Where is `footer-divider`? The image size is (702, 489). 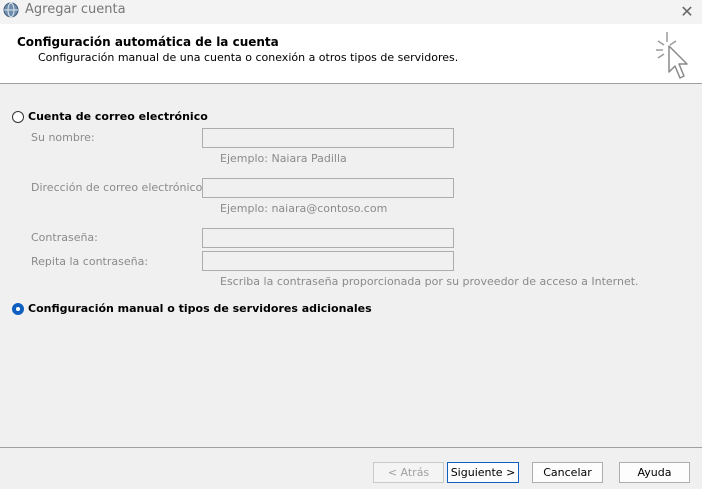
footer-divider is located at coordinates (351, 447).